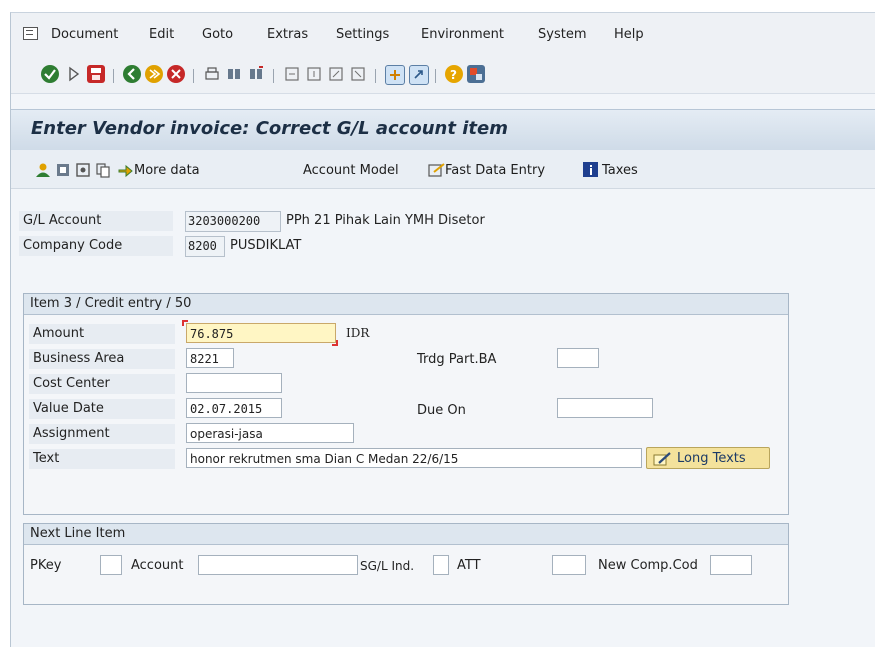  I want to click on currency-text: IDR, so click(358, 333).